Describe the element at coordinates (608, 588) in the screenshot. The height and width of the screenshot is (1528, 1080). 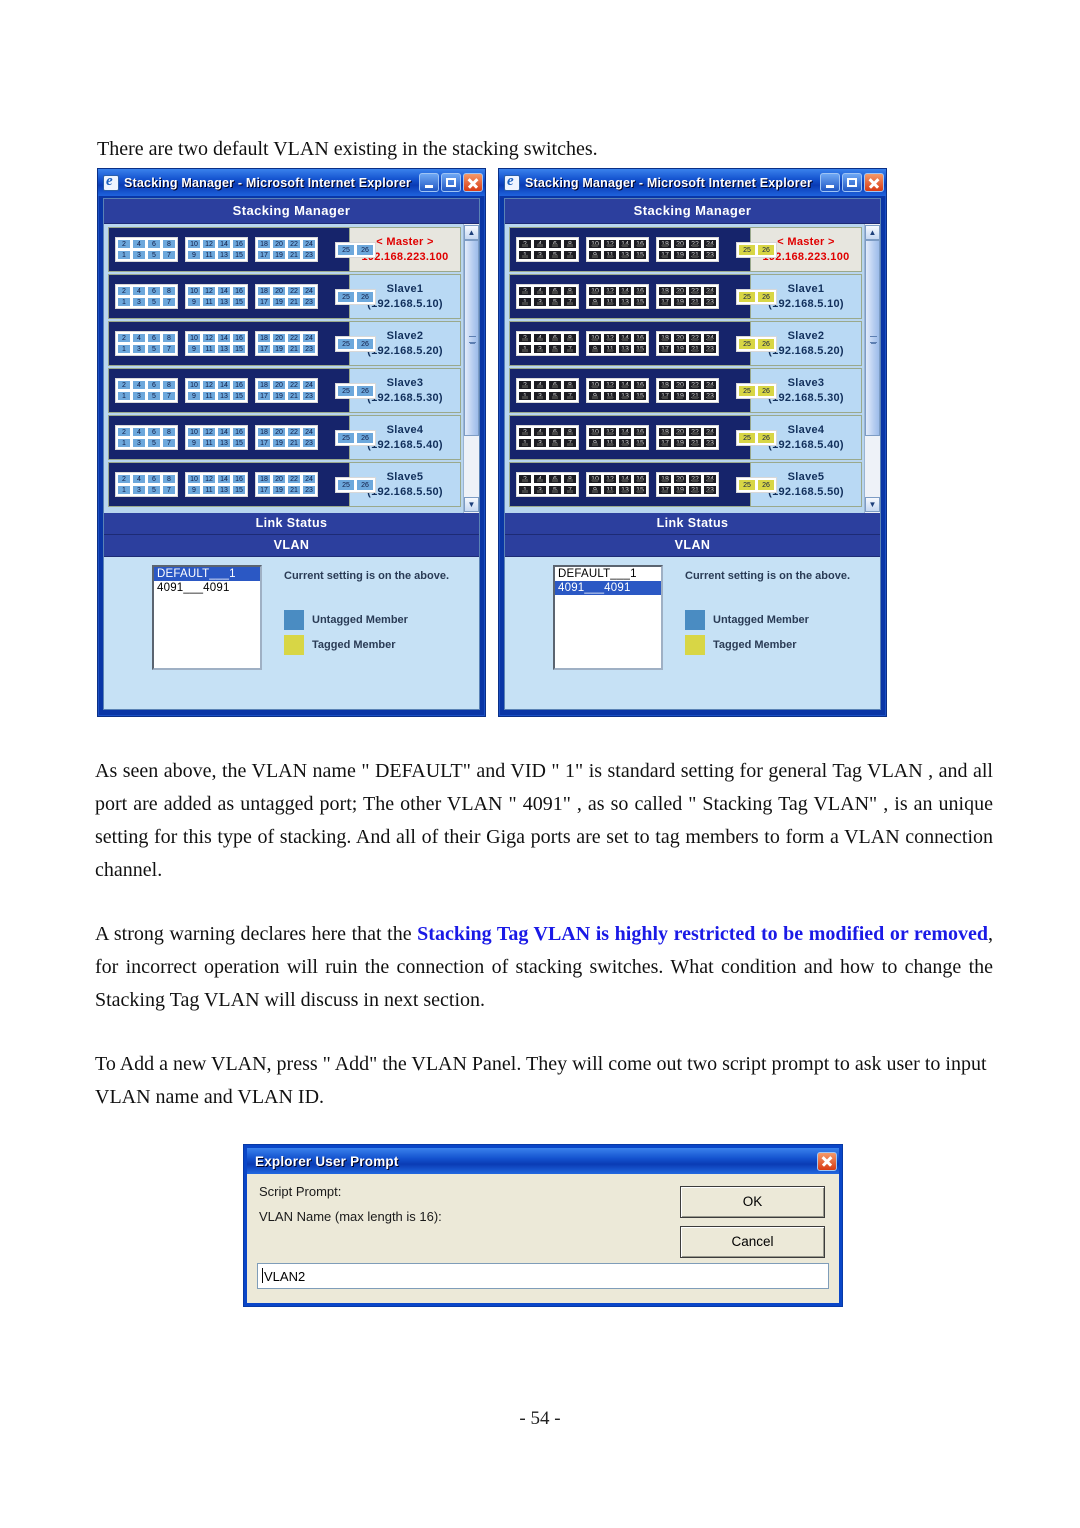
I see `vlan-list-item: 4091___4091` at that location.